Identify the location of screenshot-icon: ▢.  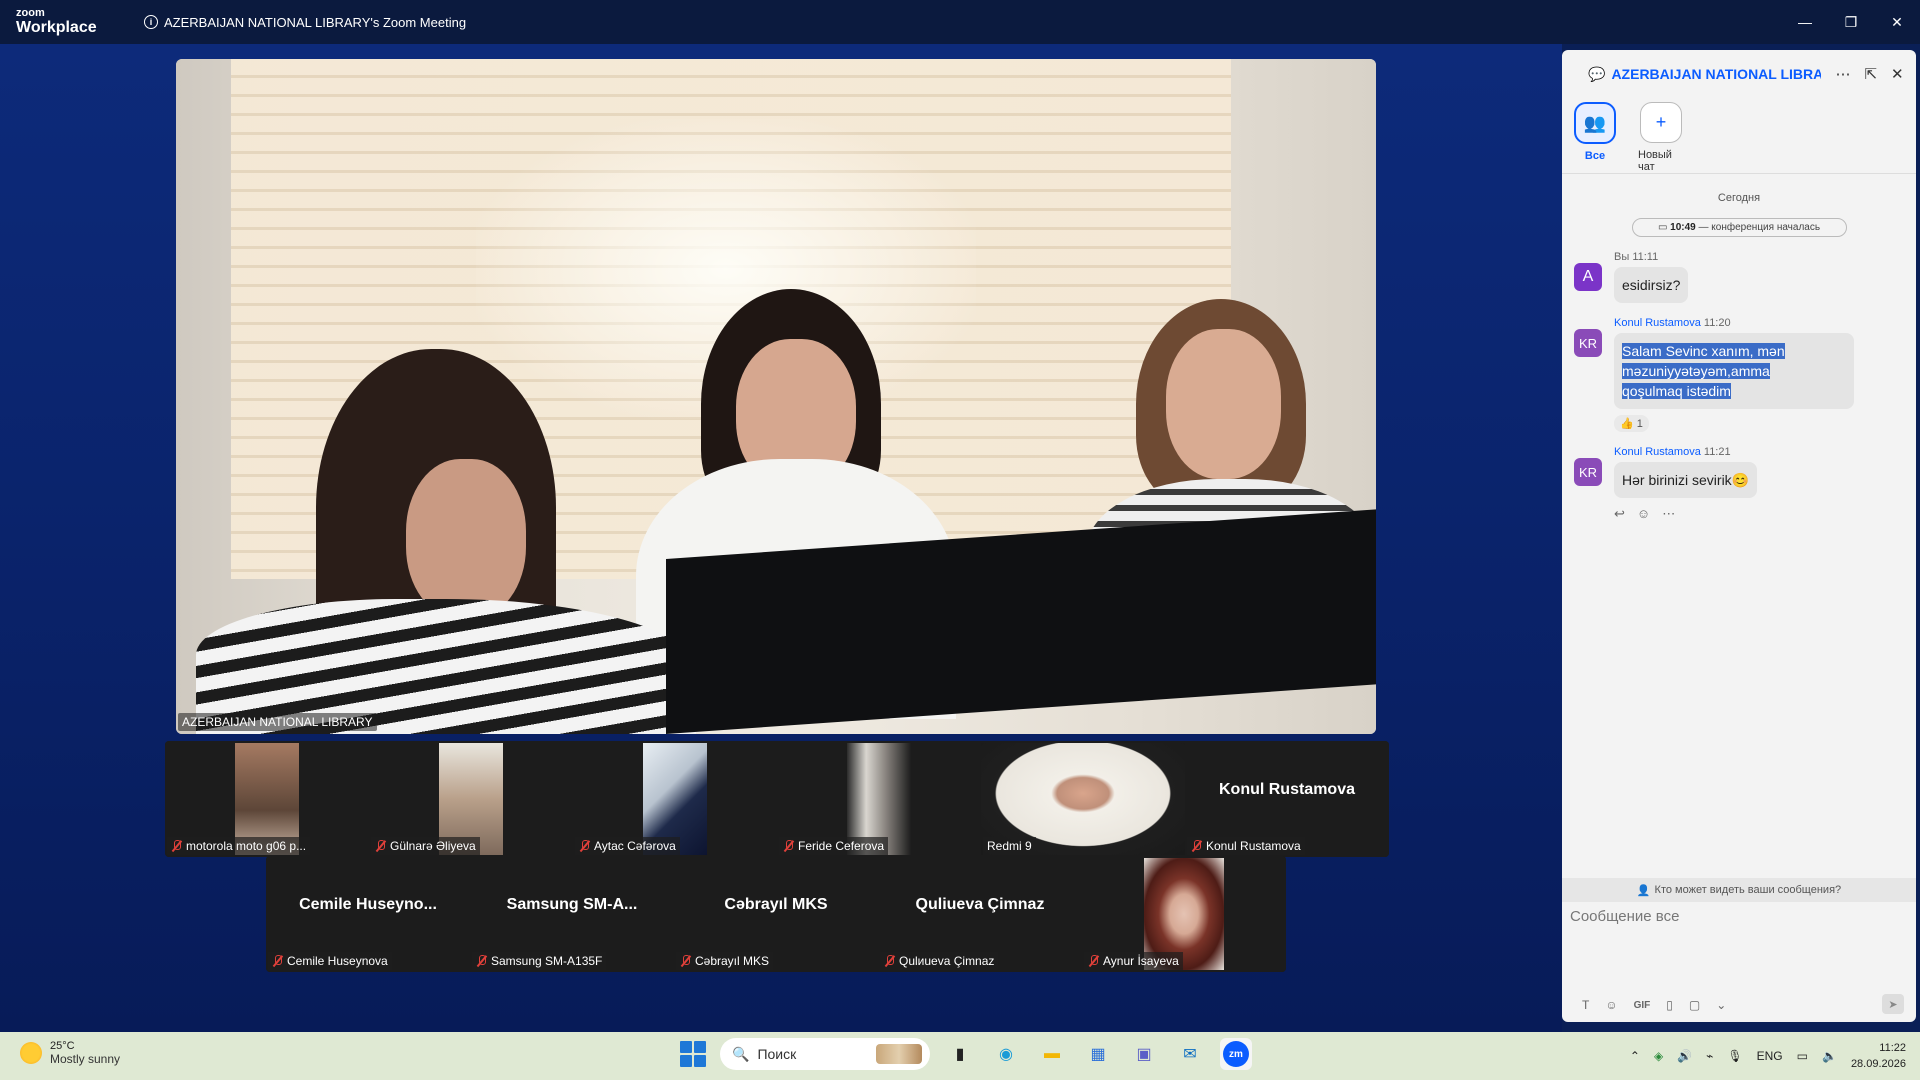
(1694, 1005).